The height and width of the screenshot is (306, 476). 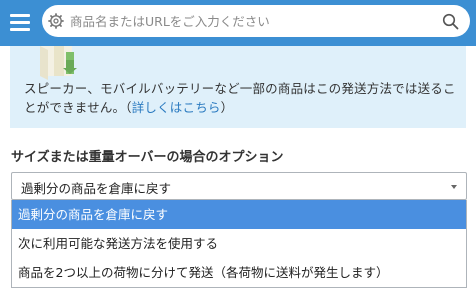 I want to click on search-box, so click(x=256, y=21).